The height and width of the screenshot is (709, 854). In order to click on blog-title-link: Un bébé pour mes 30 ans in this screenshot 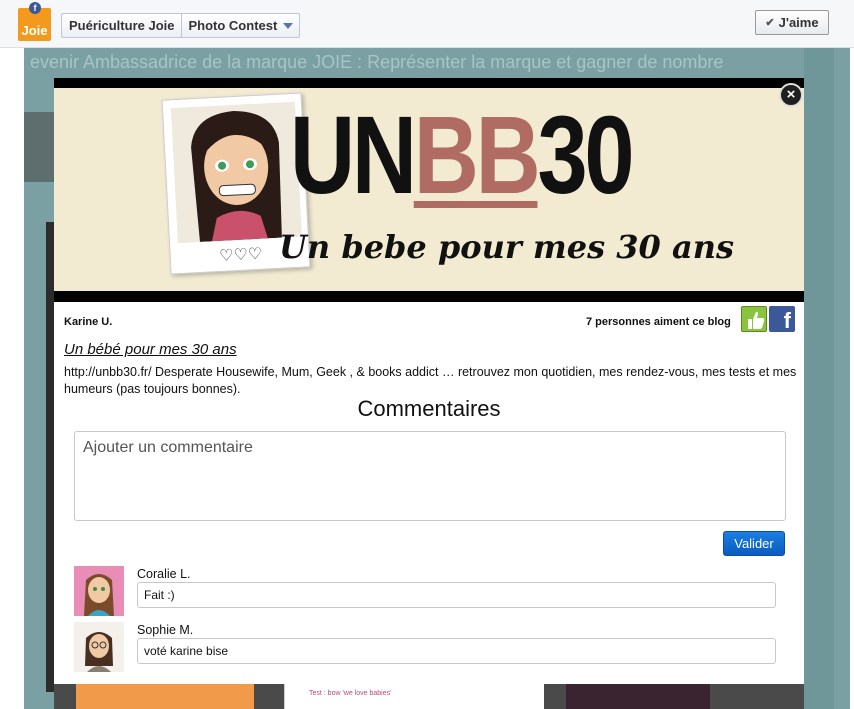, I will do `click(150, 349)`.